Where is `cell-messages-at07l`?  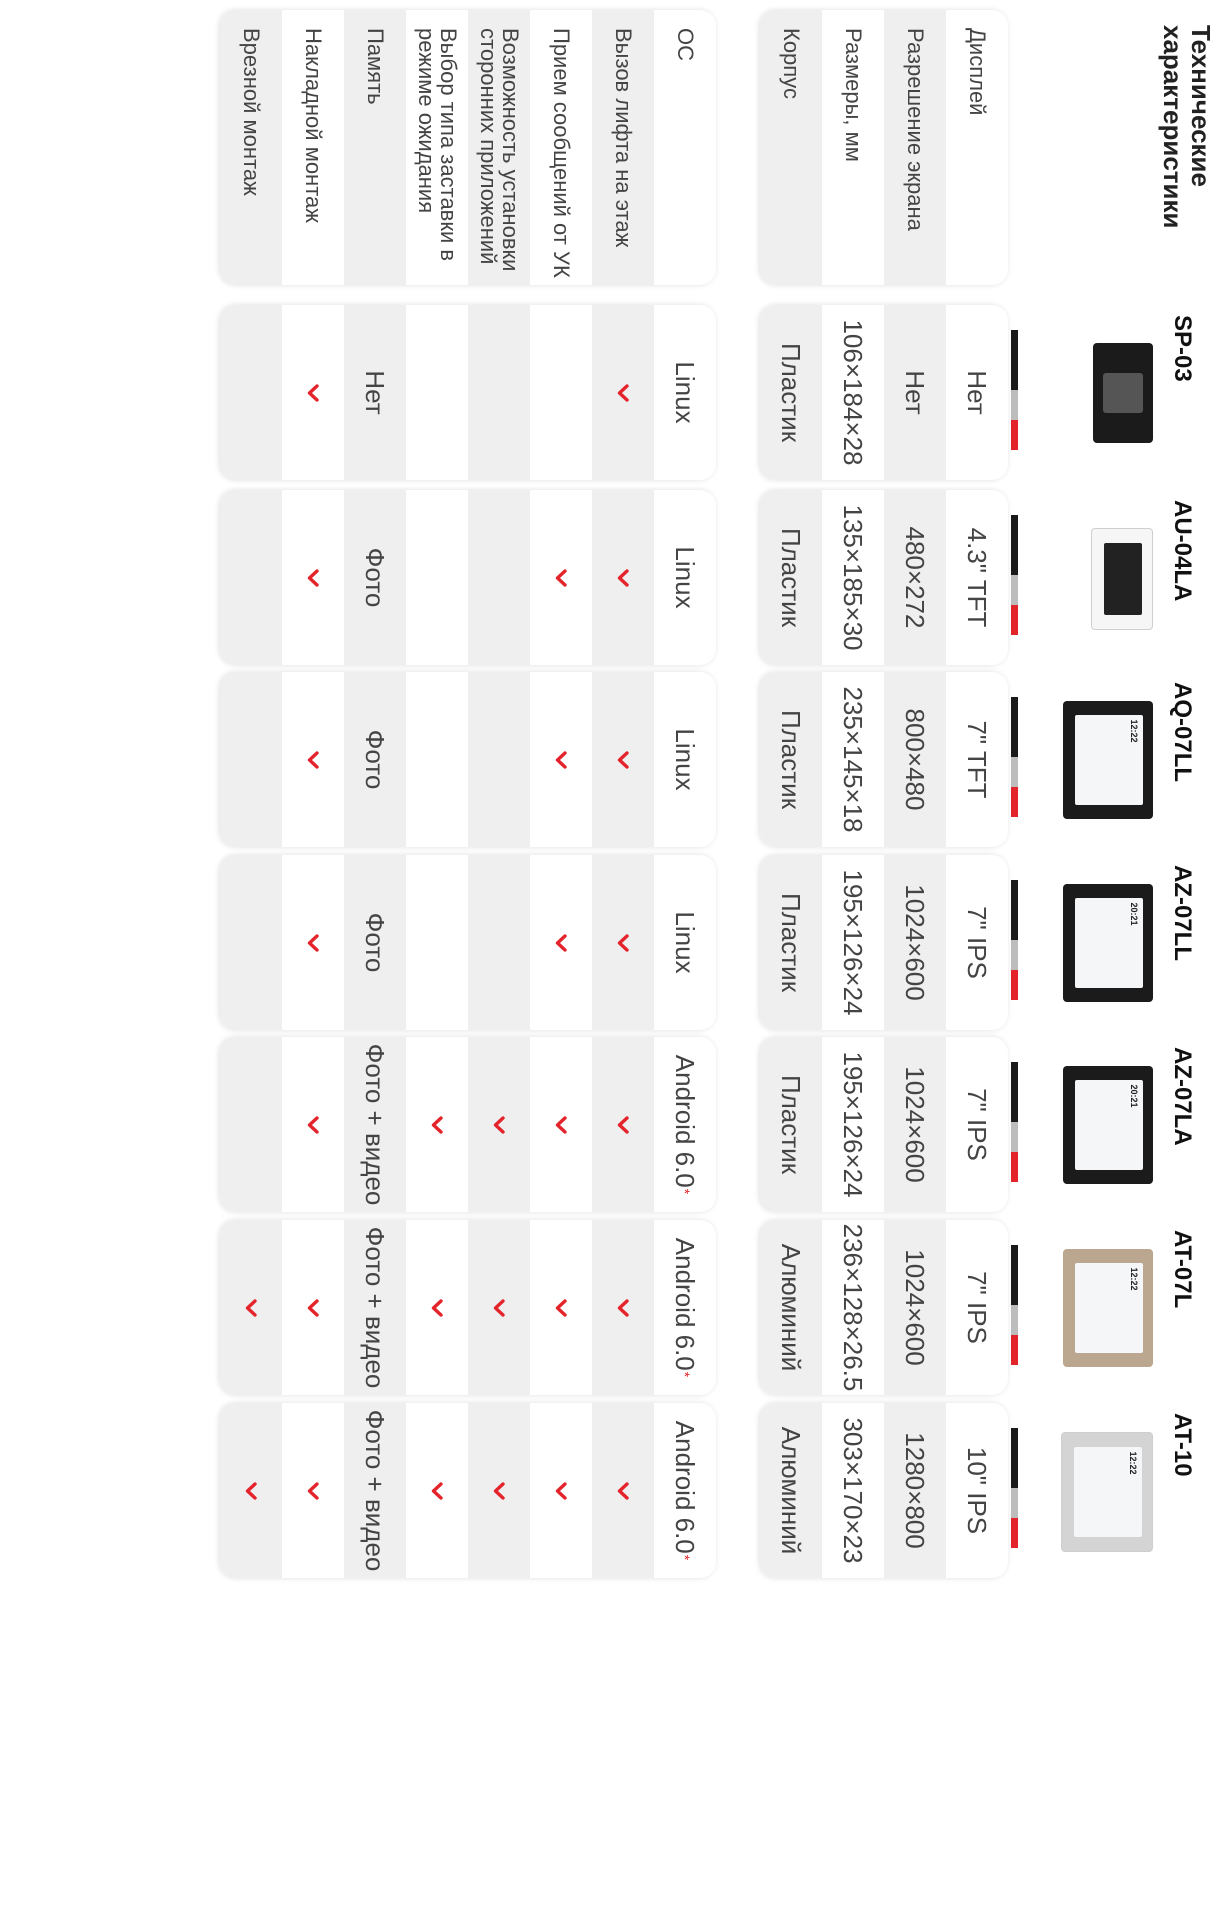
cell-messages-at07l is located at coordinates (561, 1307).